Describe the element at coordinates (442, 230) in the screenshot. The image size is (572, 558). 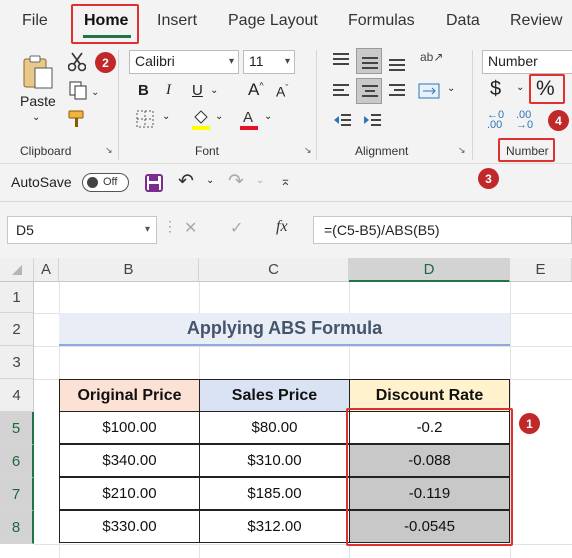
I see `formula-input: =(C5-B5)/ABS(B5)` at that location.